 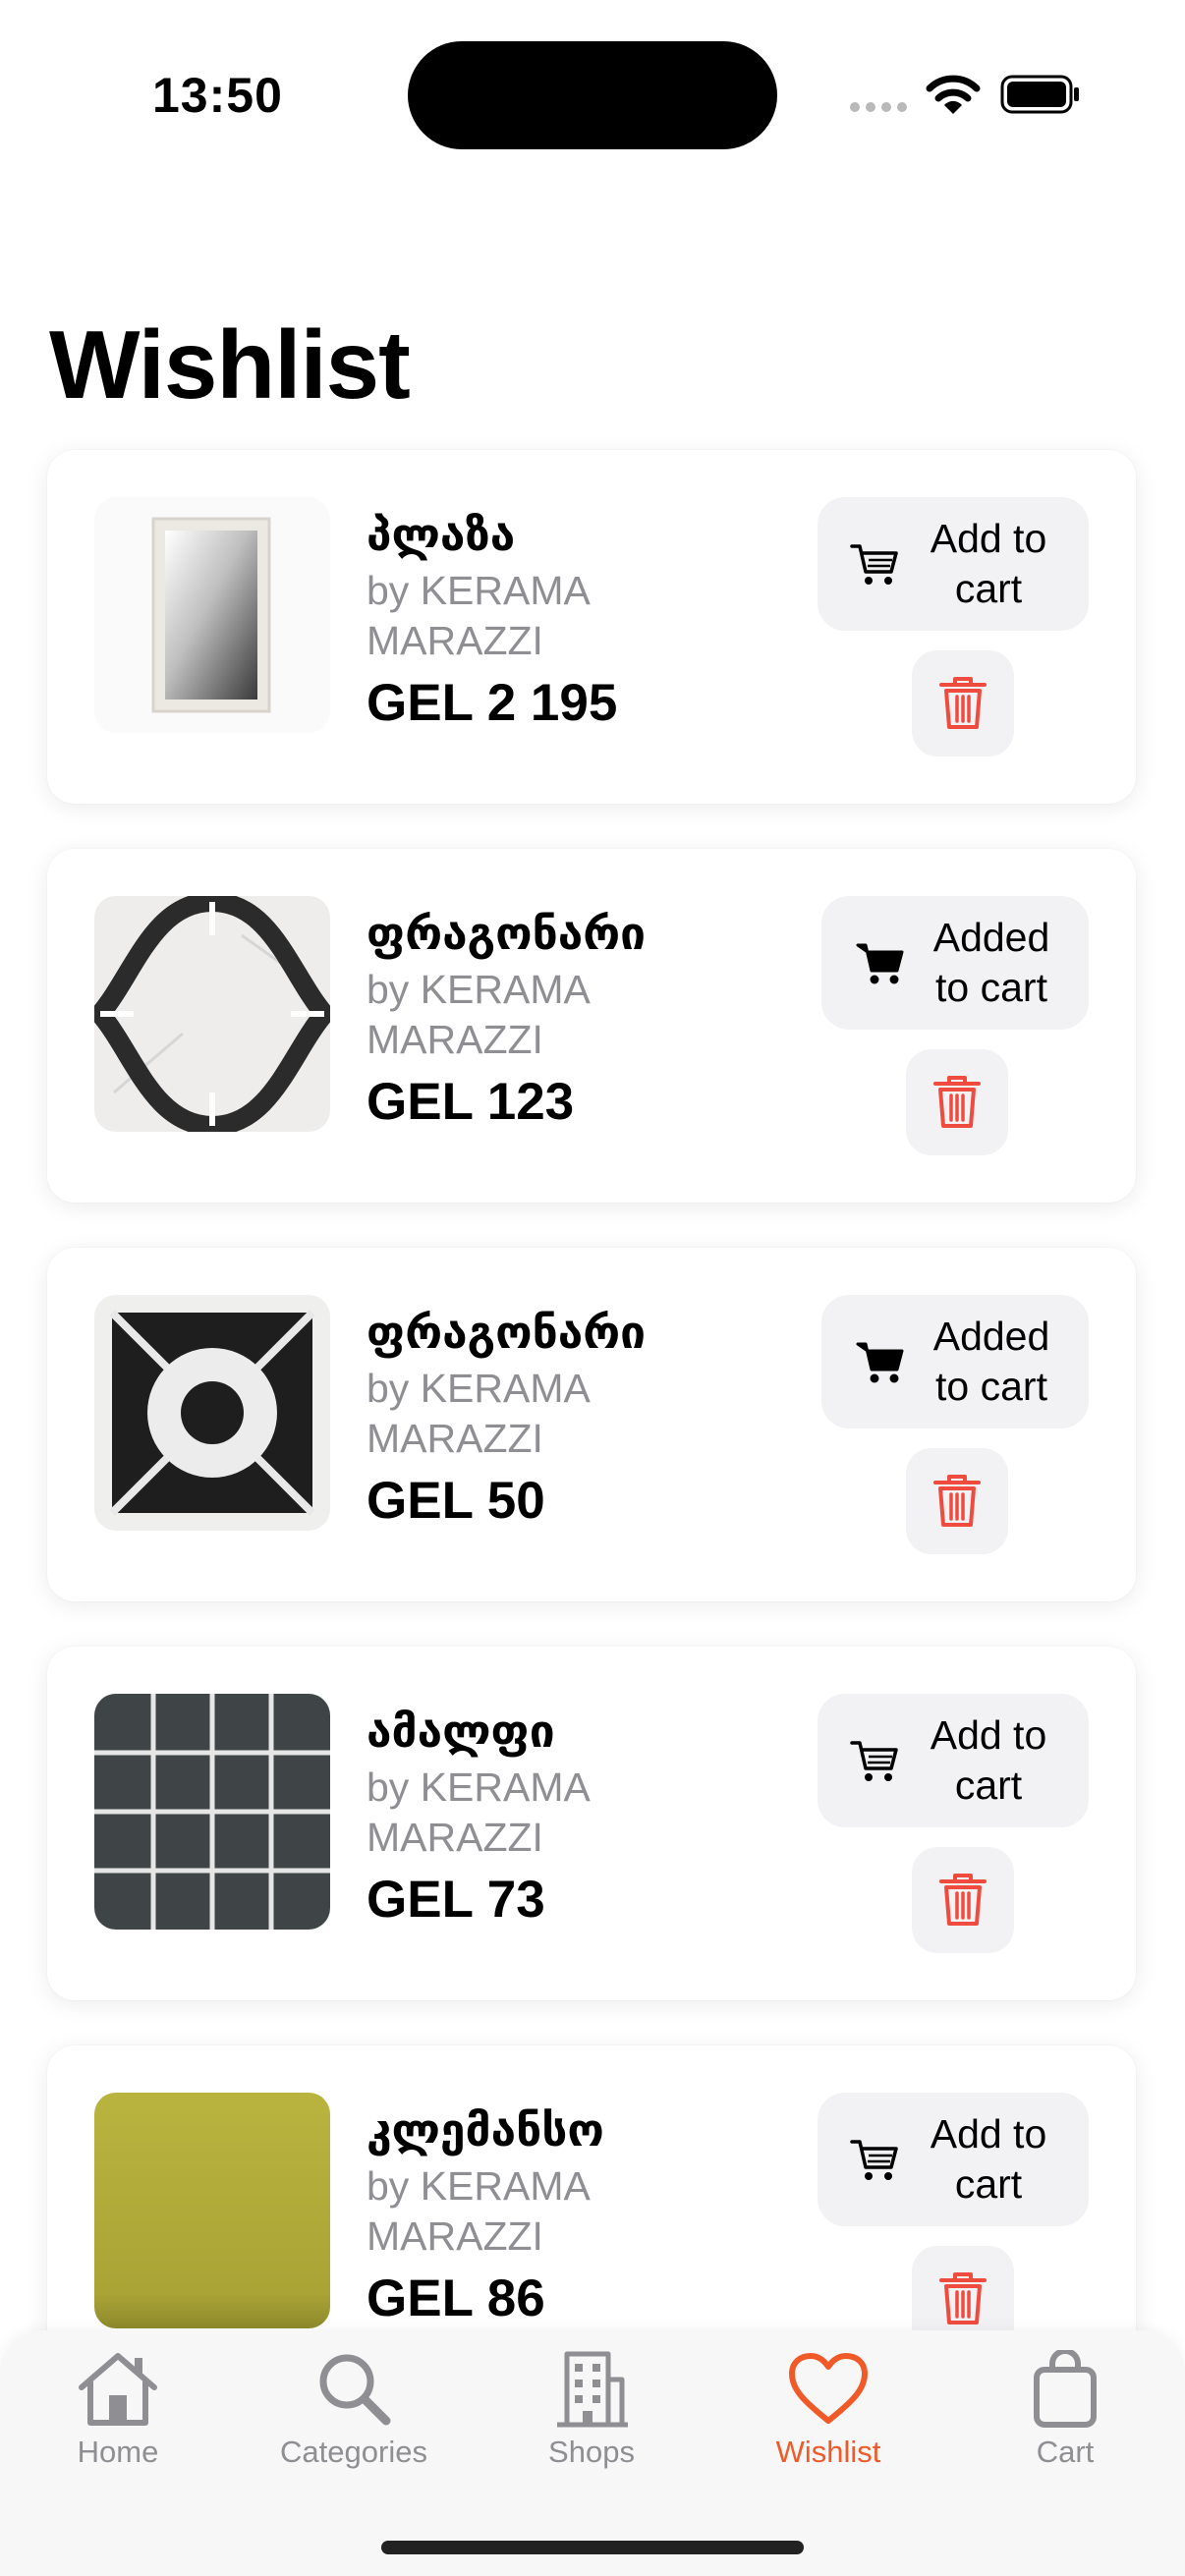 I want to click on tab-label: Shops, so click(x=592, y=2452).